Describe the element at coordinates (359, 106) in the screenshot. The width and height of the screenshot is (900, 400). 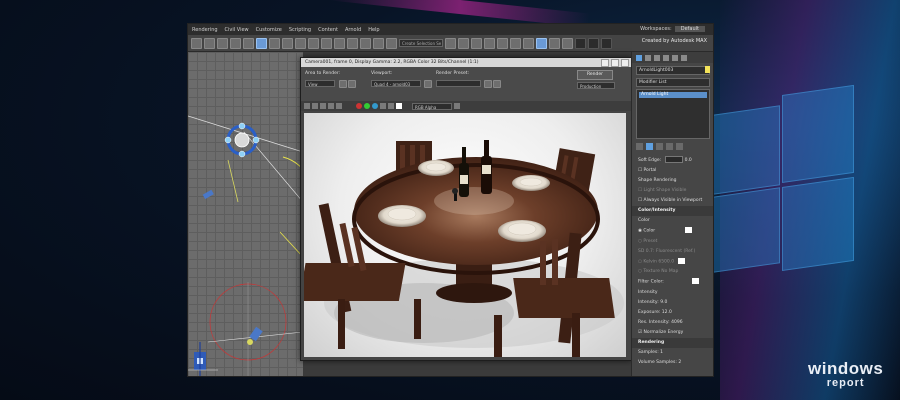
I see `red-channel-icon` at that location.